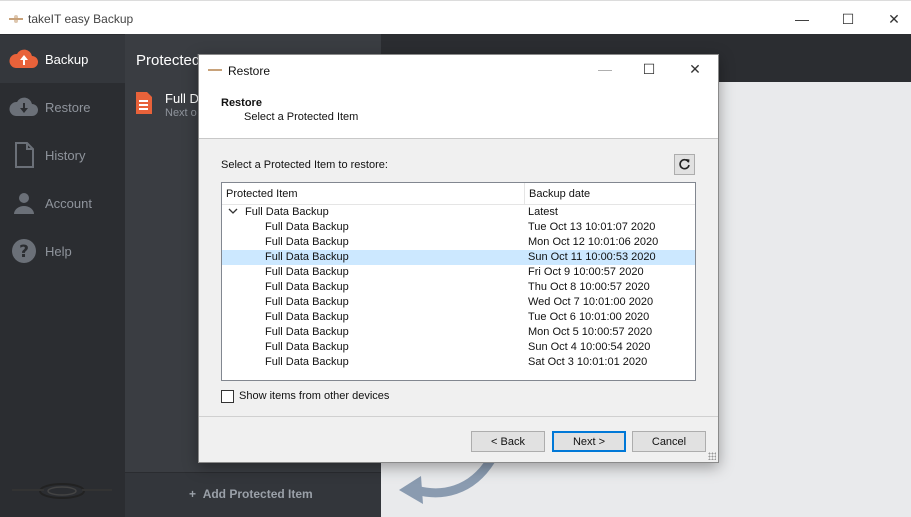 The image size is (911, 517). I want to click on column-divider, so click(524, 194).